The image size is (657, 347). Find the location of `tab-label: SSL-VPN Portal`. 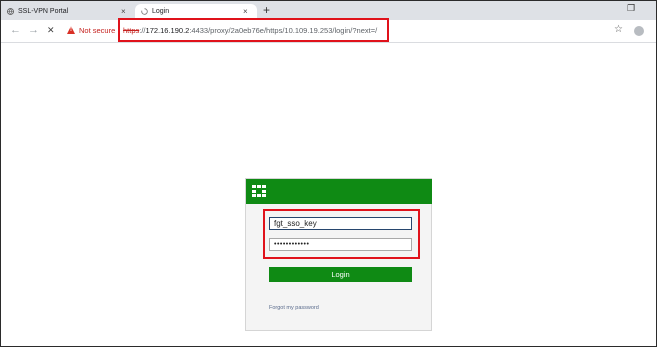

tab-label: SSL-VPN Portal is located at coordinates (43, 11).